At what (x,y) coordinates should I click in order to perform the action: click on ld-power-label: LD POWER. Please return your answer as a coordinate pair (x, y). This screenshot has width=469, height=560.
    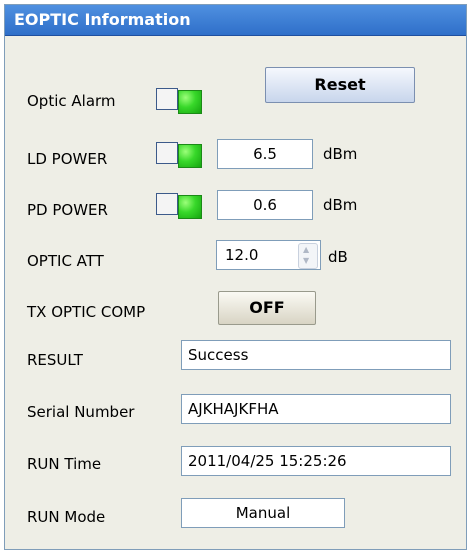
    Looking at the image, I should click on (67, 159).